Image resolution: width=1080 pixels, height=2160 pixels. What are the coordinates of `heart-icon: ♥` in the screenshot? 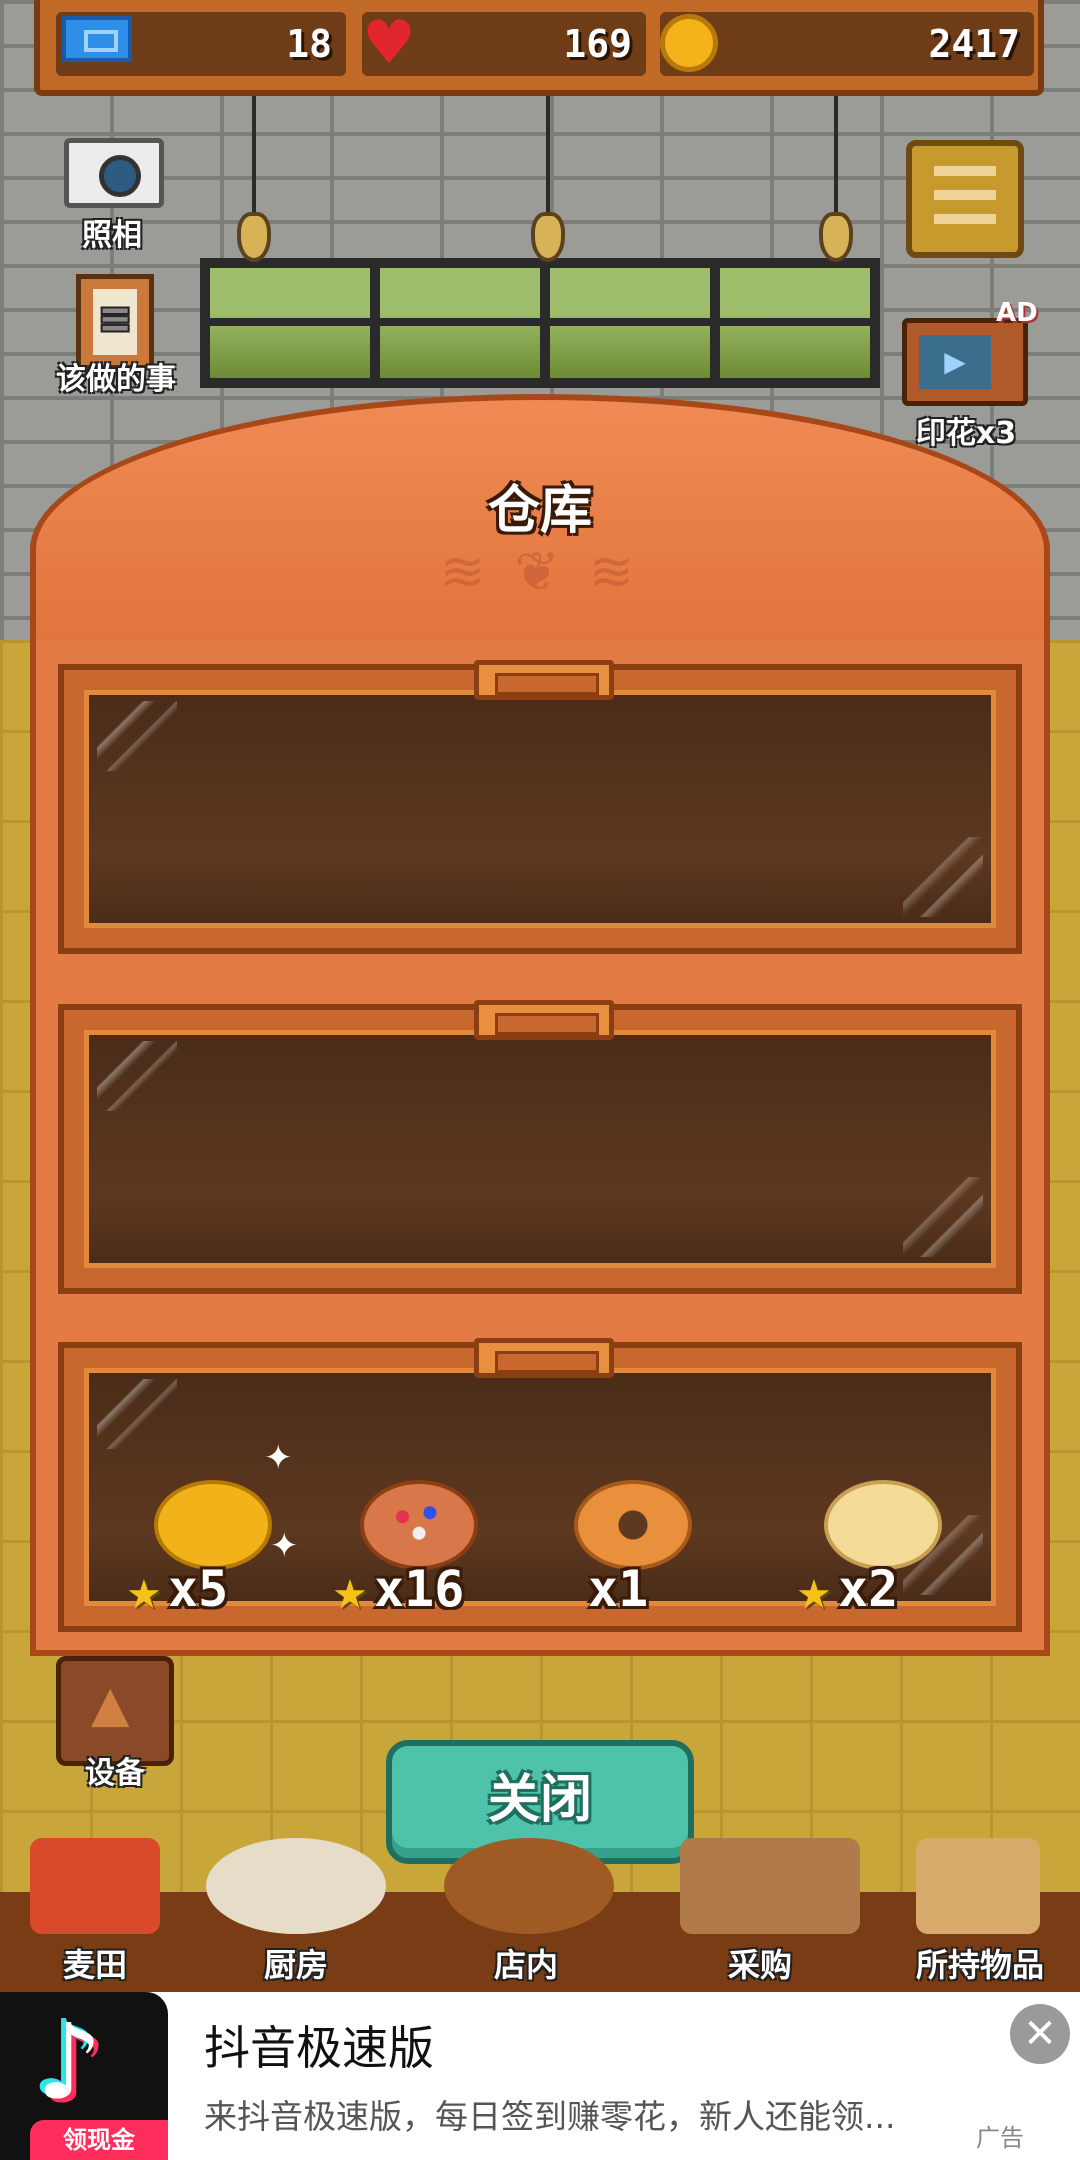 It's located at (389, 43).